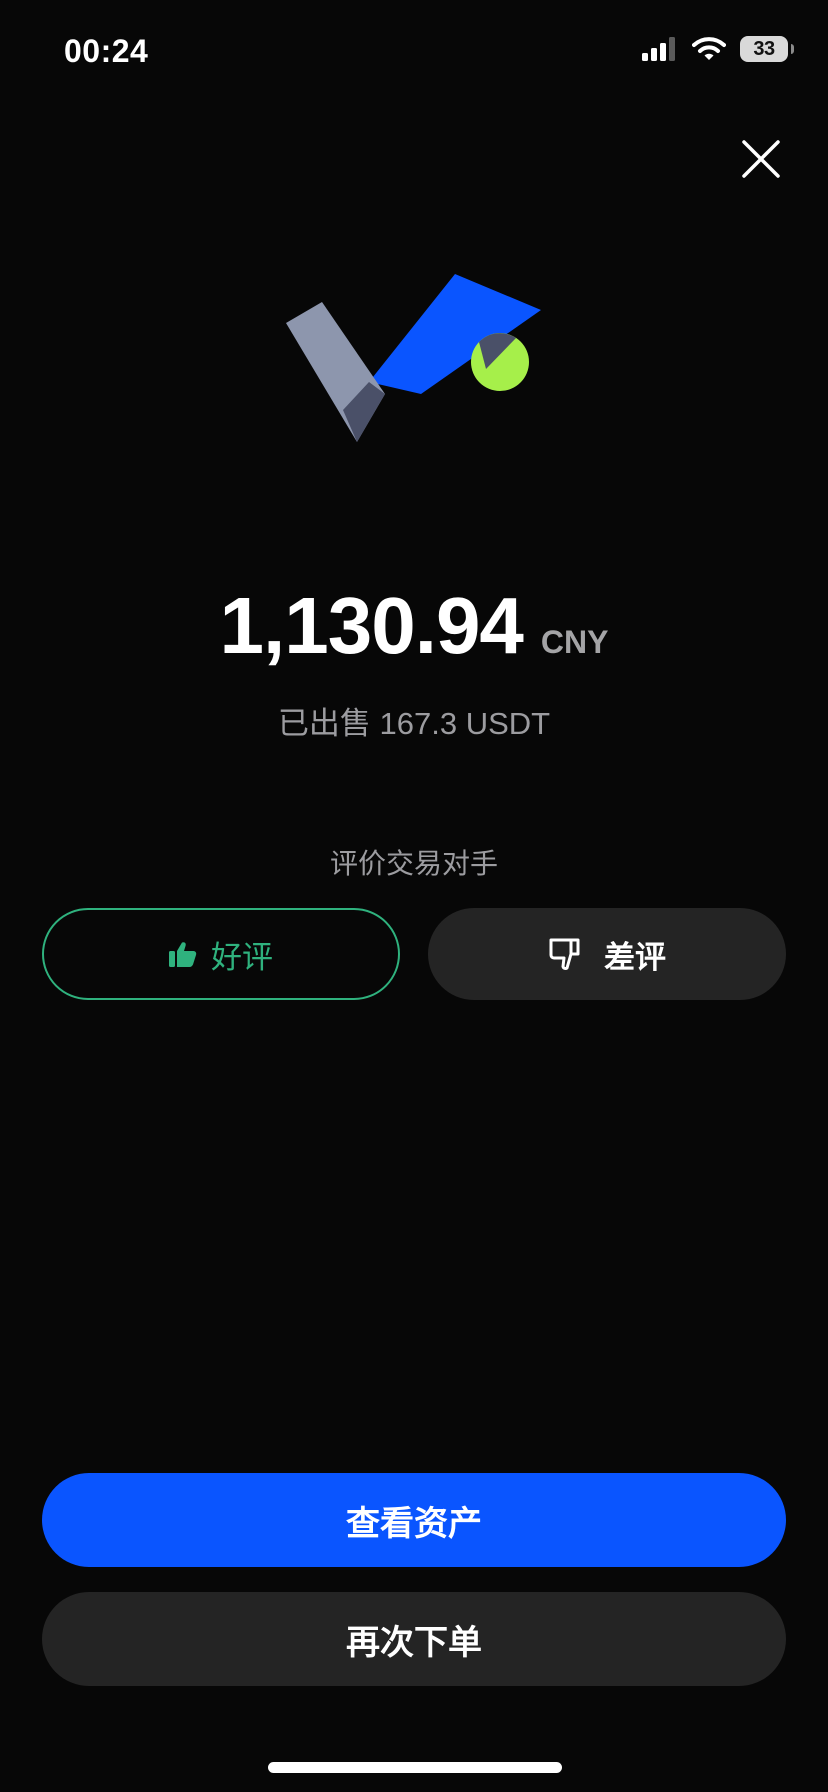  I want to click on close-button, so click(761, 159).